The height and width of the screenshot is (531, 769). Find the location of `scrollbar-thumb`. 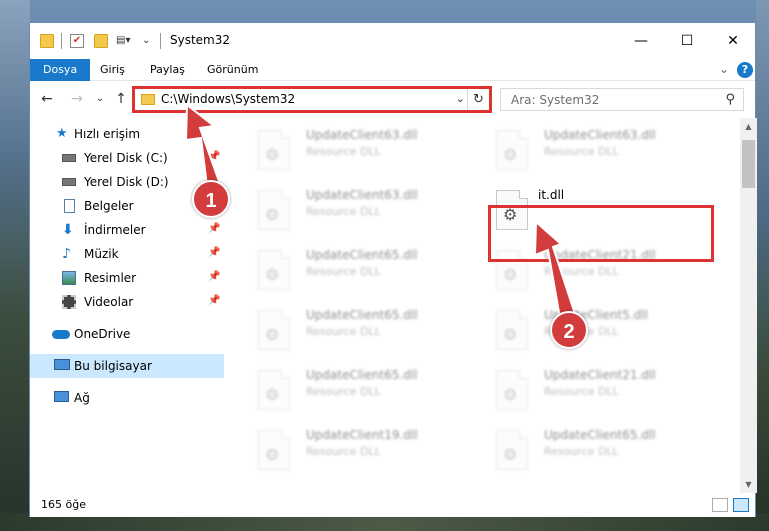

scrollbar-thumb is located at coordinates (748, 164).